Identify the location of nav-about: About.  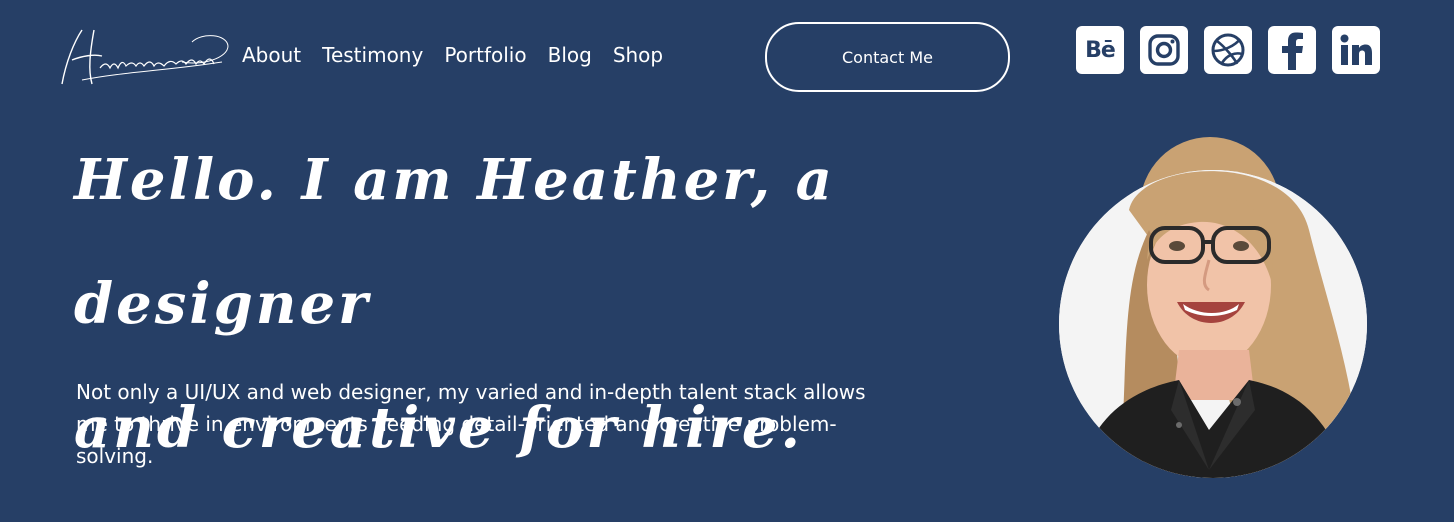
(271, 55).